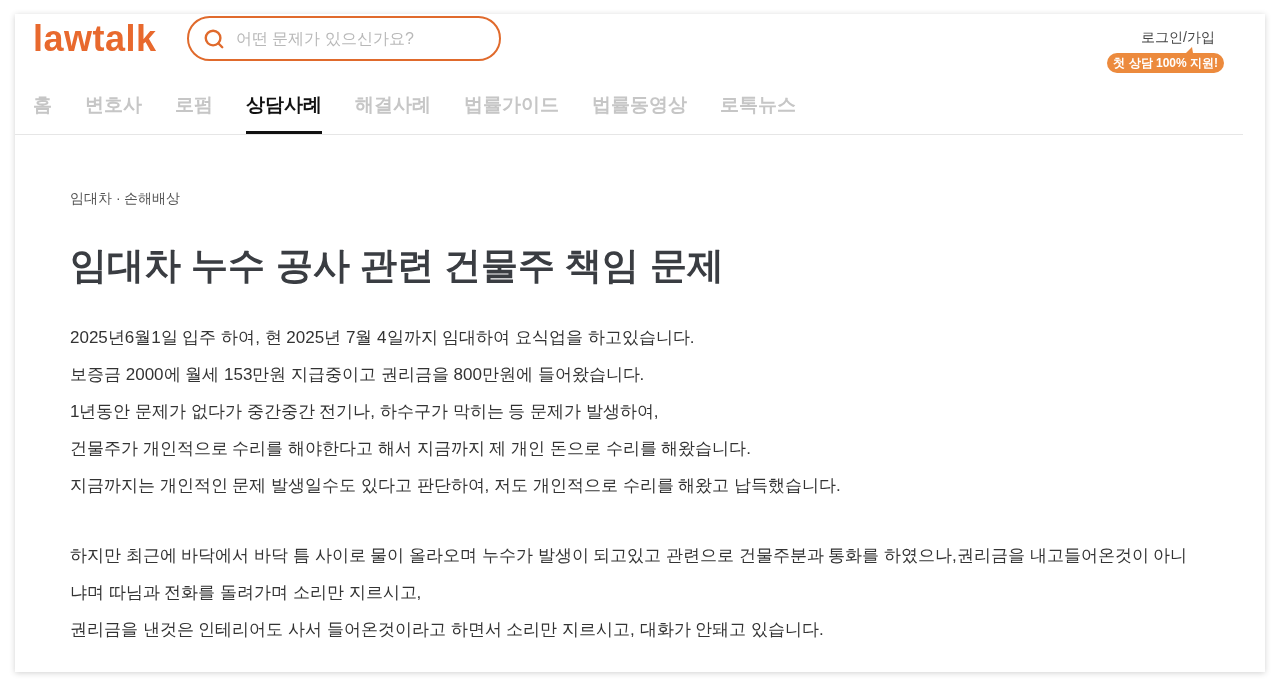 Image resolution: width=1280 pixels, height=688 pixels. I want to click on nav-tab: 상담사례, so click(284, 102).